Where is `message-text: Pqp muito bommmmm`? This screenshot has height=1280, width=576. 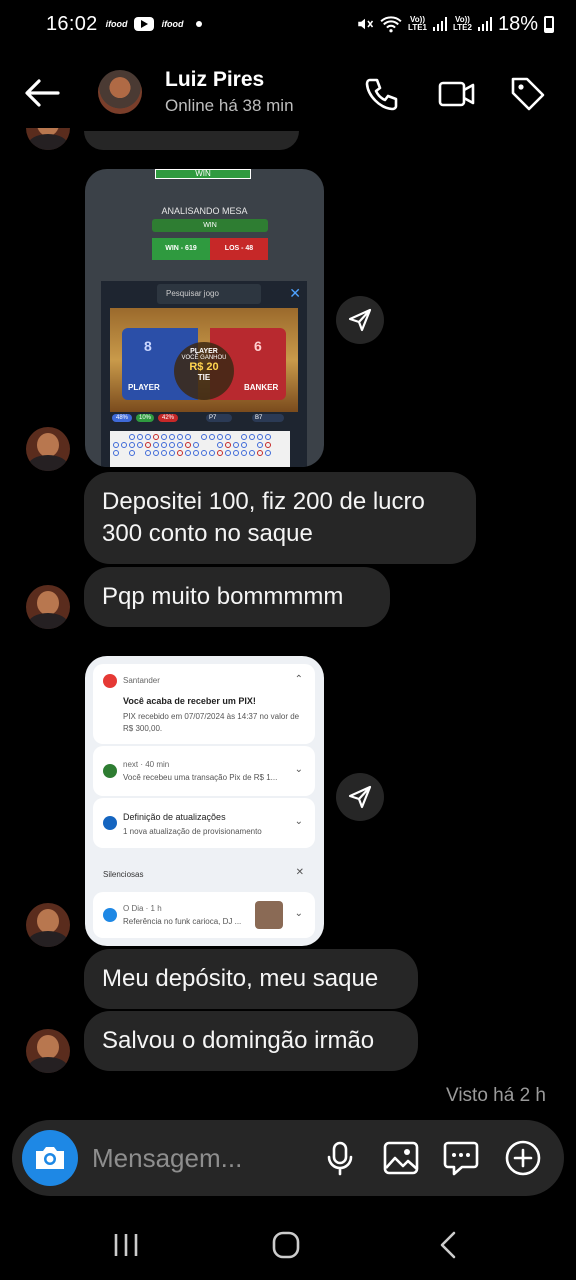 message-text: Pqp muito bommmmm is located at coordinates (222, 596).